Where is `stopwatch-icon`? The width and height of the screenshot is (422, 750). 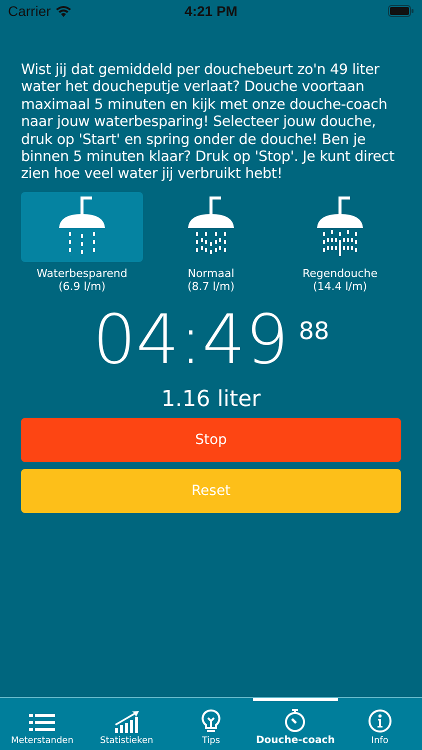 stopwatch-icon is located at coordinates (295, 720).